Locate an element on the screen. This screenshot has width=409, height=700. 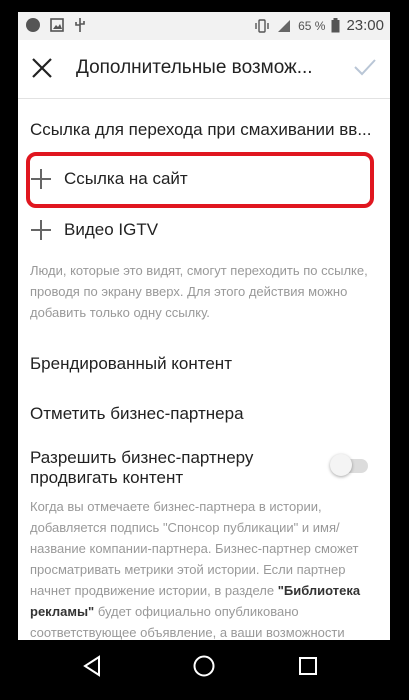
battery-percent: 65 % is located at coordinates (312, 25).